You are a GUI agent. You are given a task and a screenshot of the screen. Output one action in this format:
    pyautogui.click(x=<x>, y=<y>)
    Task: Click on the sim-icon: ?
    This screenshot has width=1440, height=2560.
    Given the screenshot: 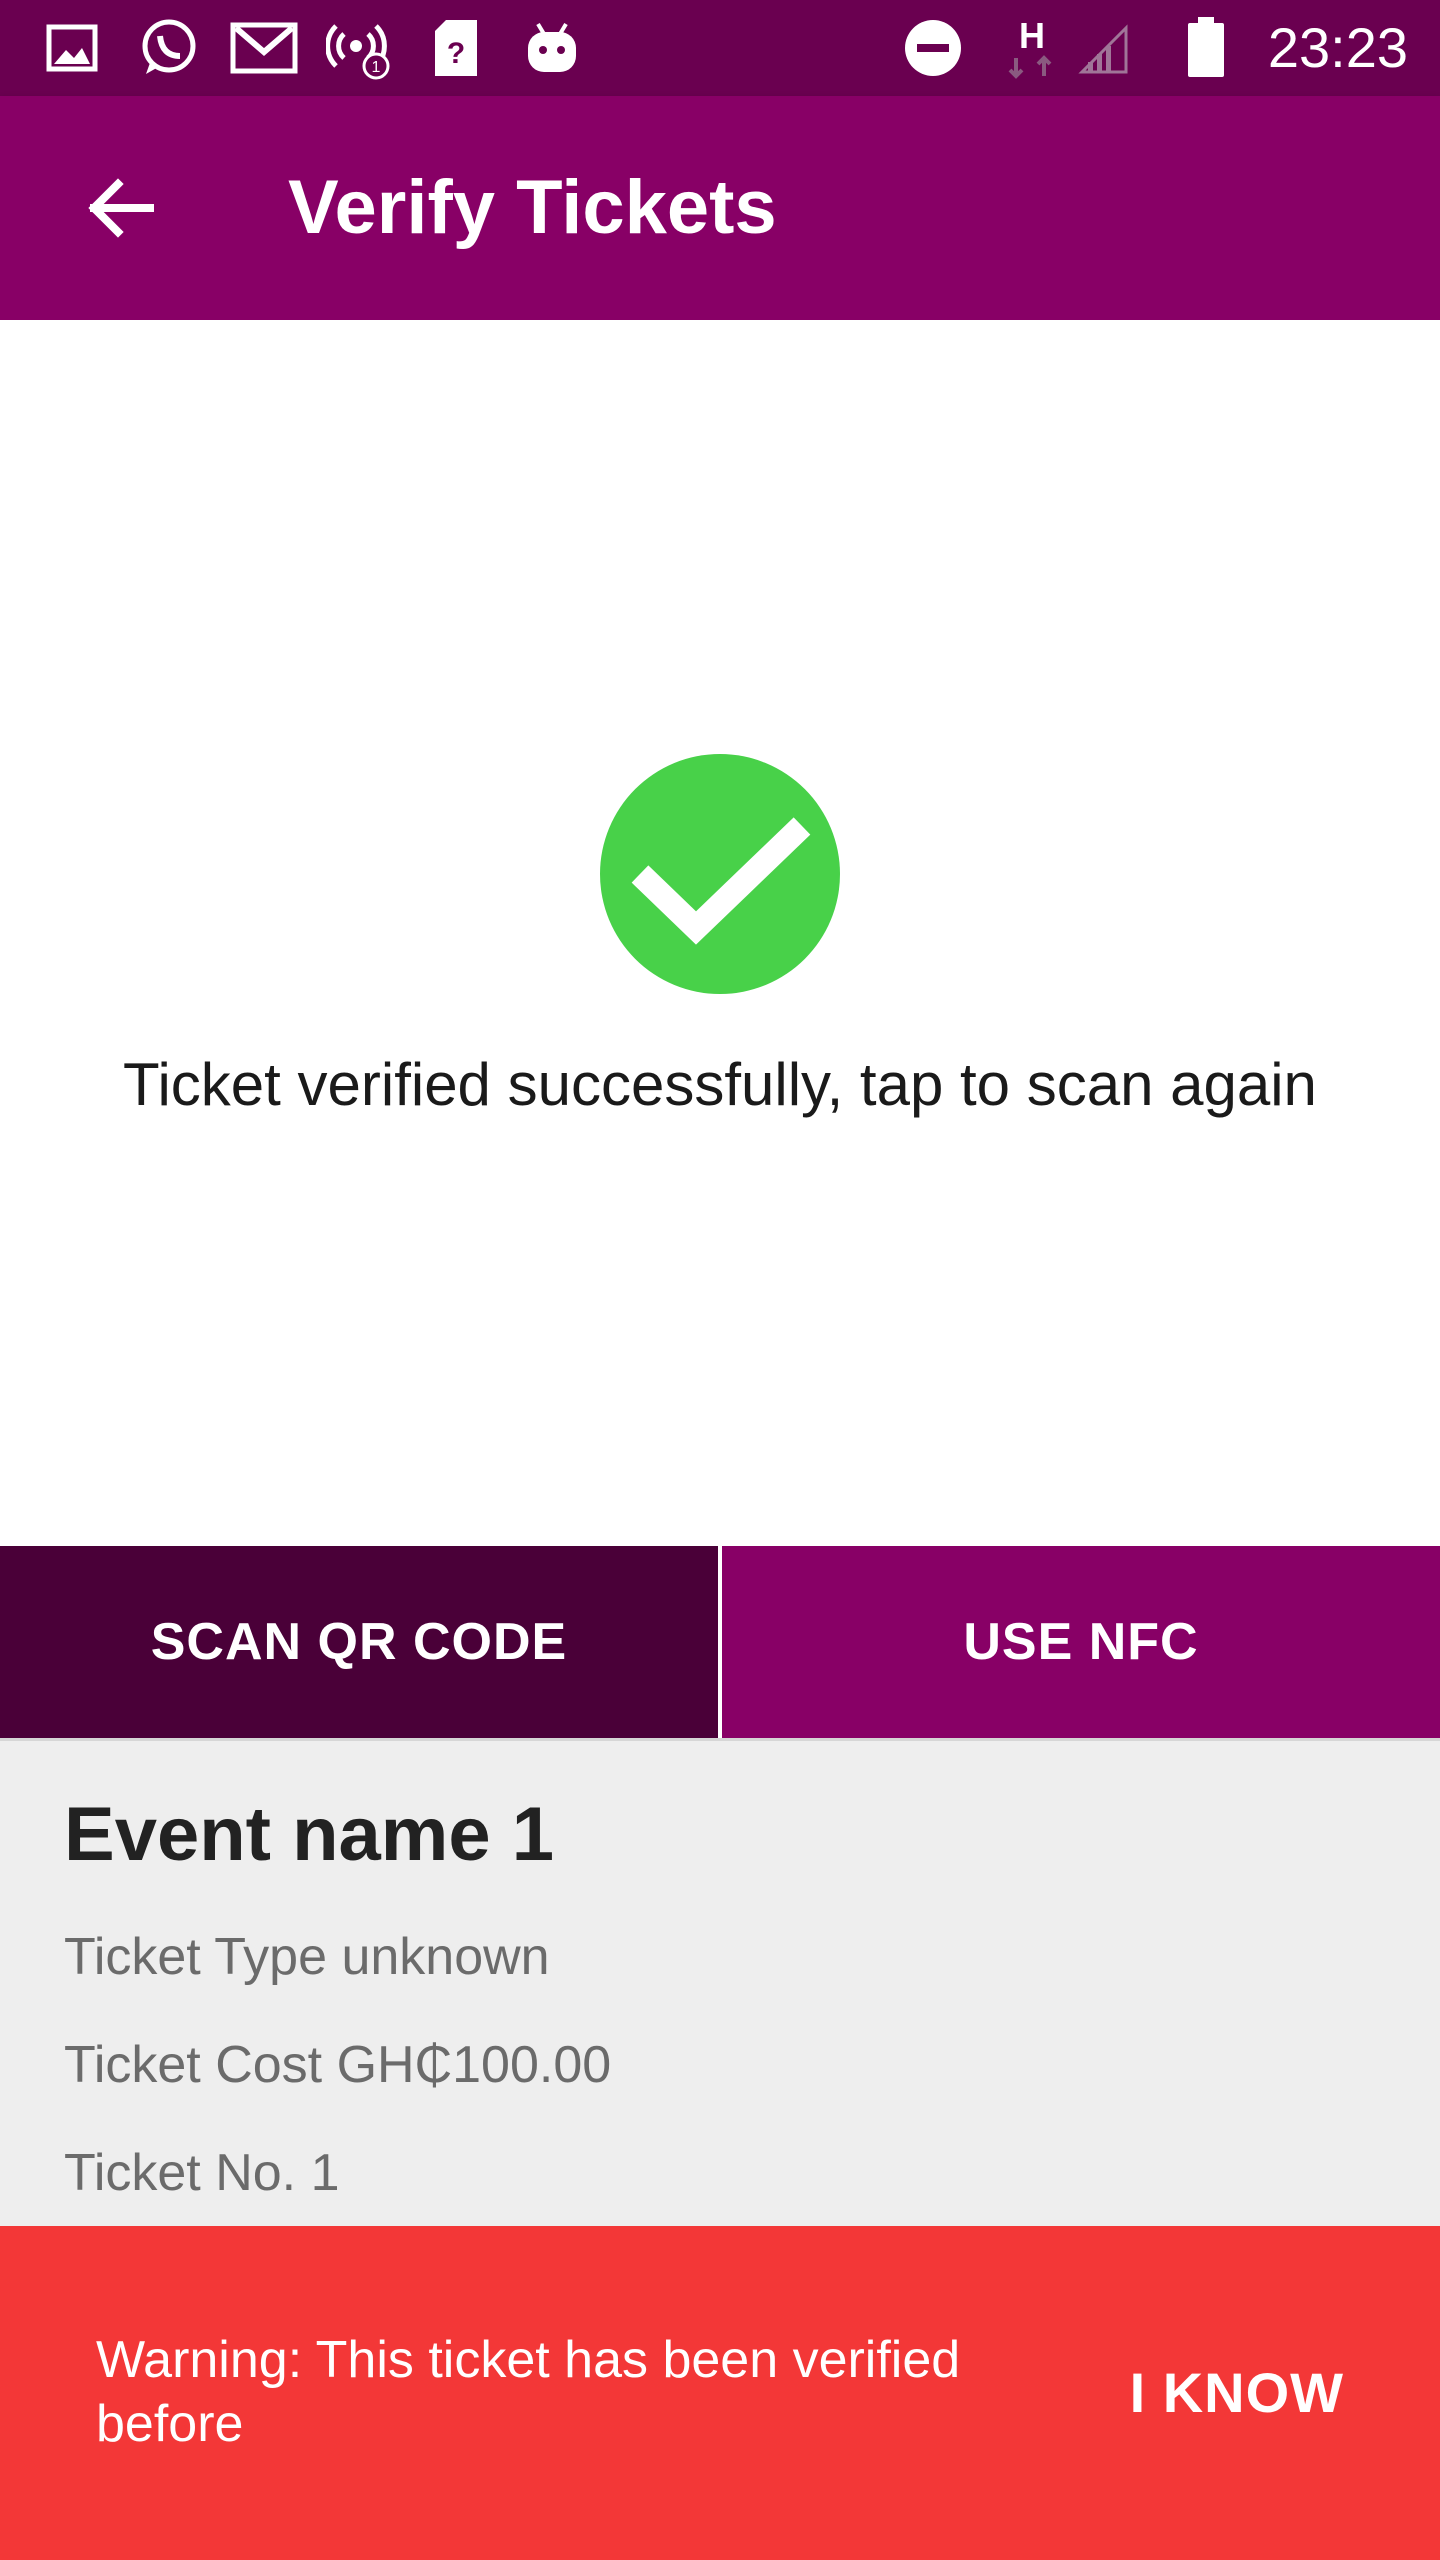 What is the action you would take?
    pyautogui.click(x=456, y=48)
    